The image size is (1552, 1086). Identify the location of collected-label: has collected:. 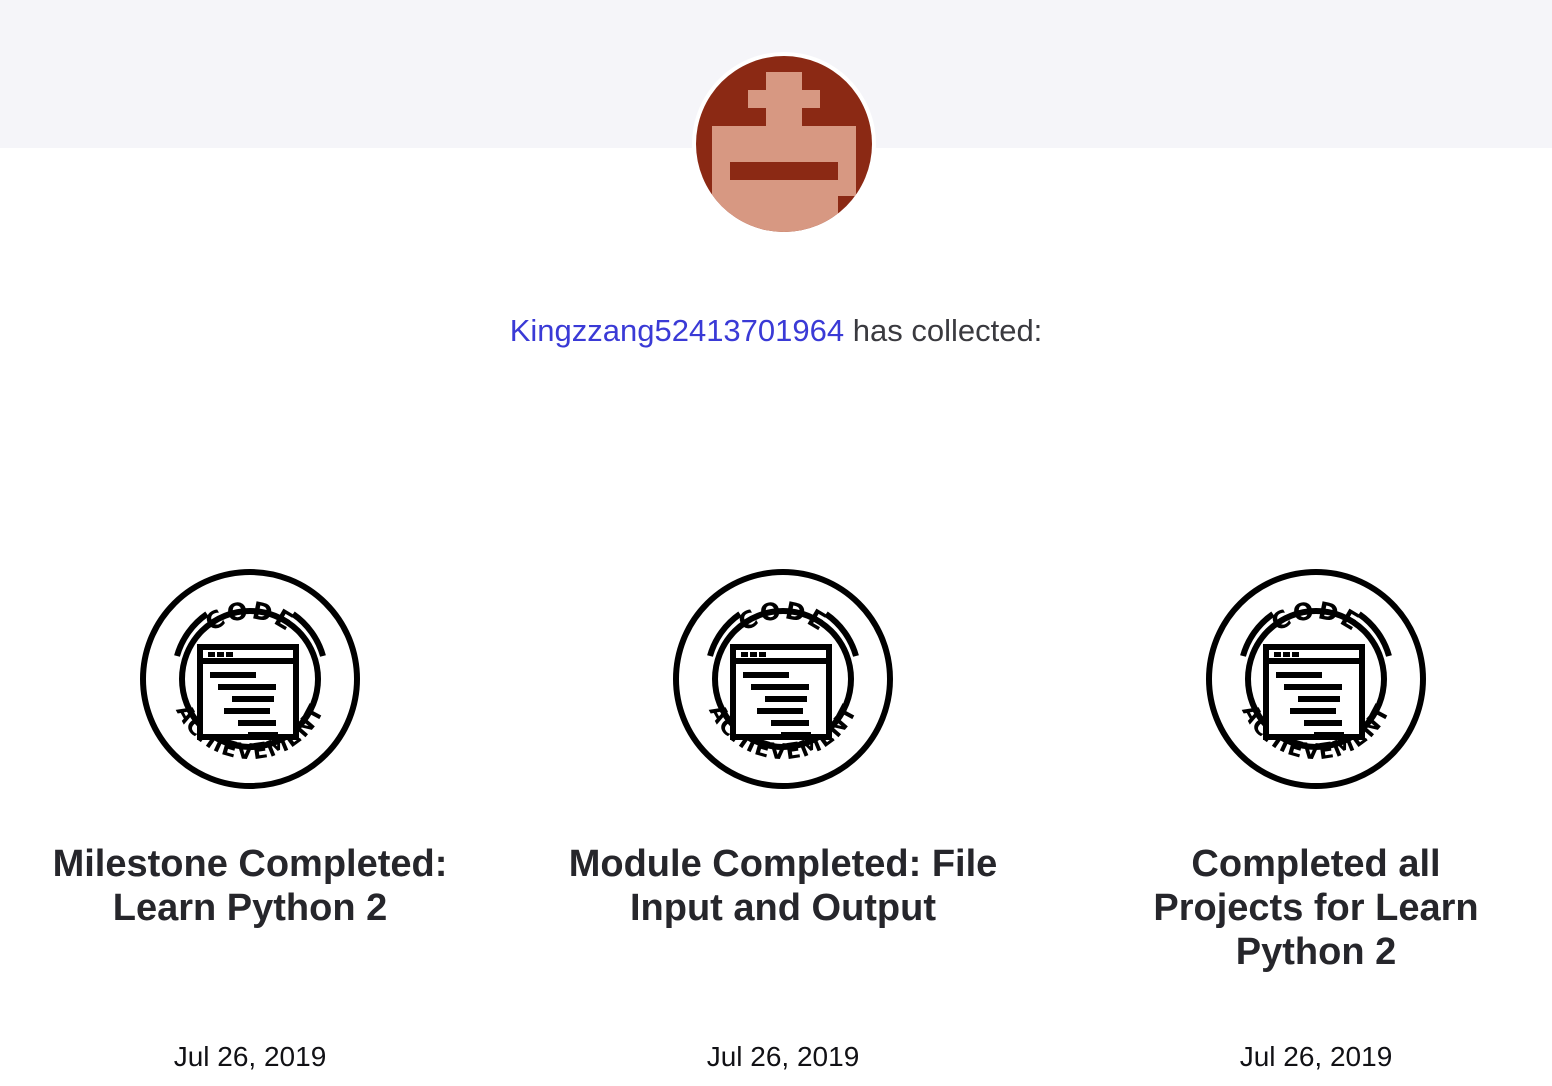
(943, 330).